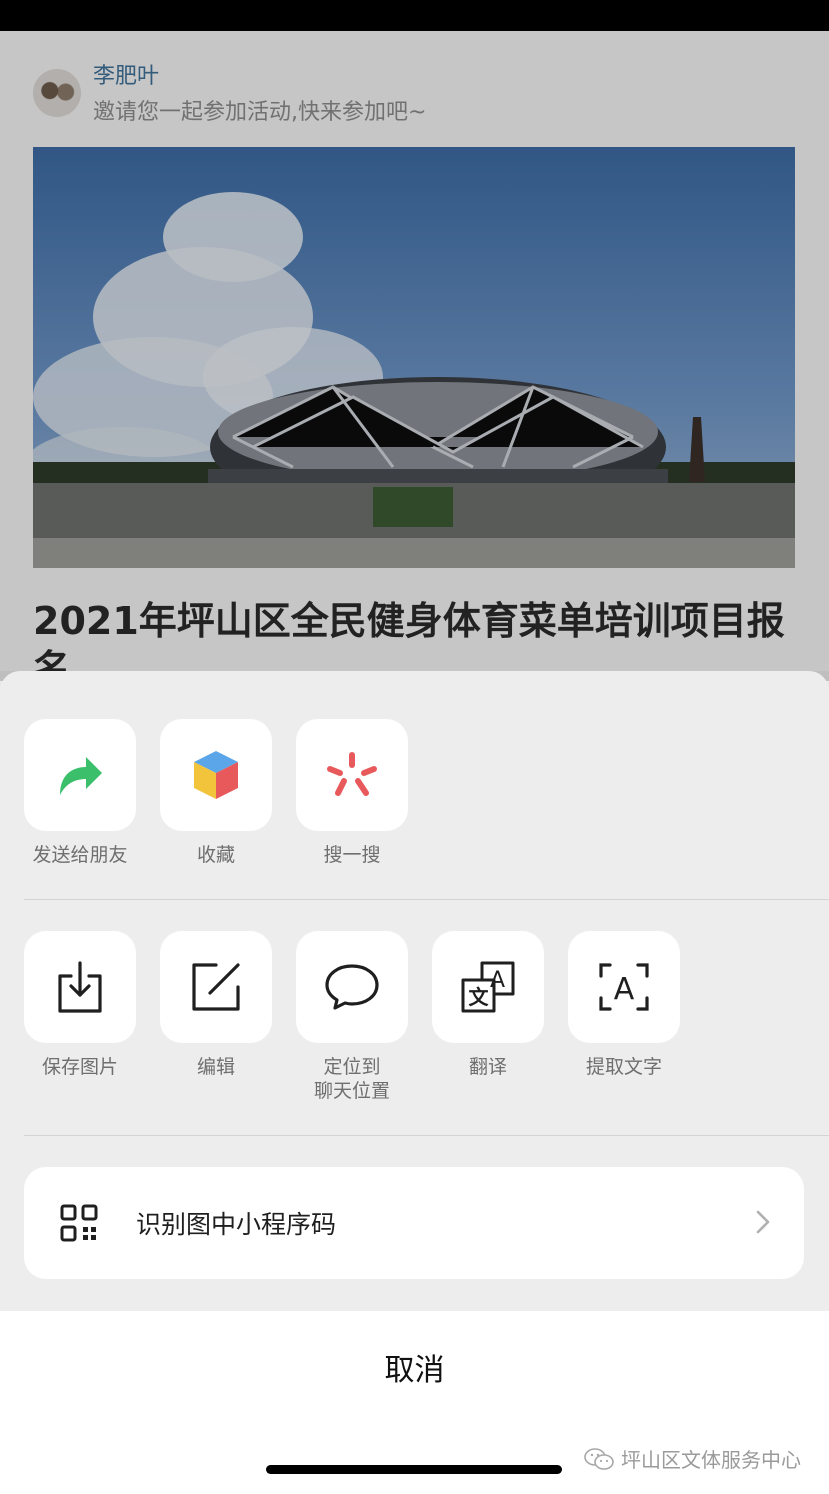  I want to click on send-to-friend-button, so click(80, 775).